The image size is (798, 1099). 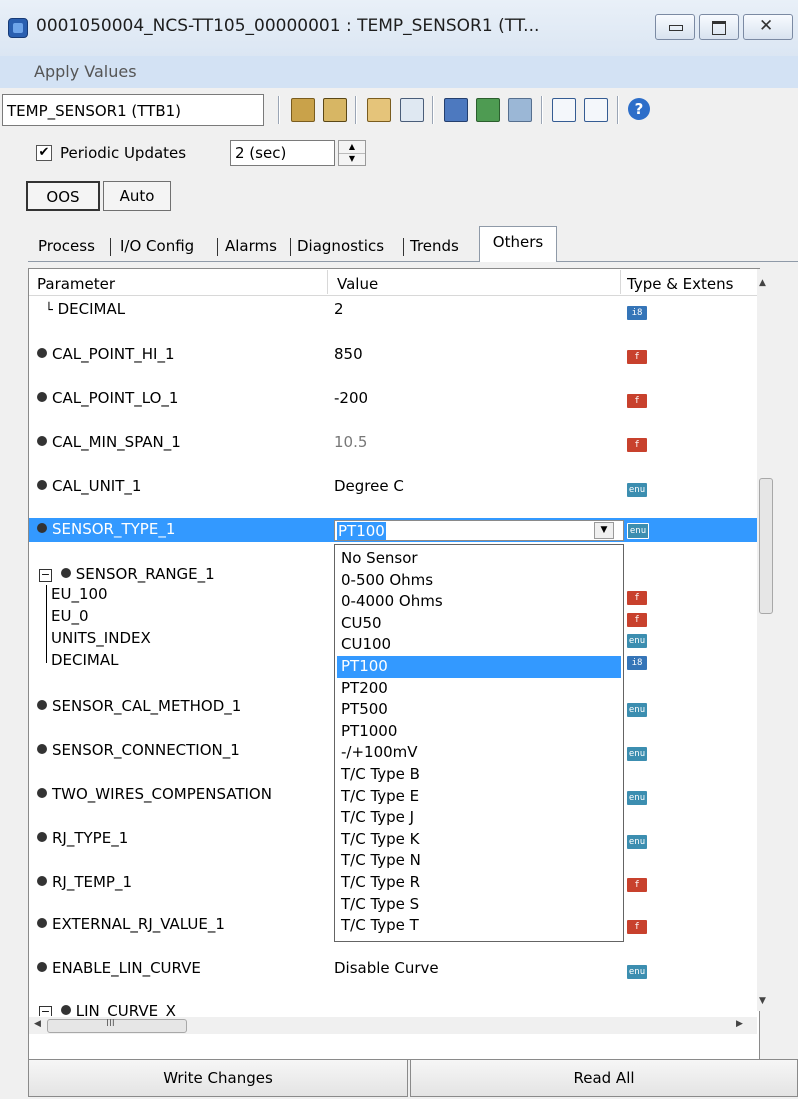 I want to click on tree-line, so click(x=46, y=624).